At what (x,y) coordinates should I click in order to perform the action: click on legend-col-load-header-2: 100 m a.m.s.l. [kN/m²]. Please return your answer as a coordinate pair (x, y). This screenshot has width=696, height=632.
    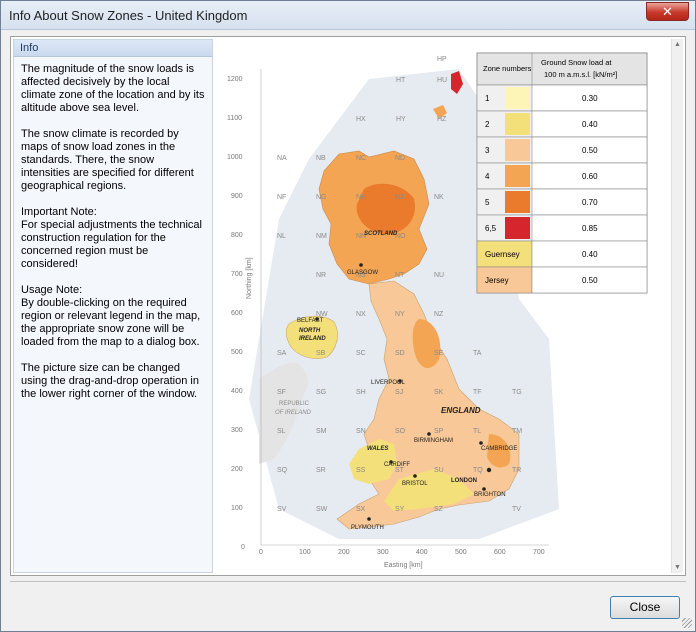
    Looking at the image, I should click on (580, 74).